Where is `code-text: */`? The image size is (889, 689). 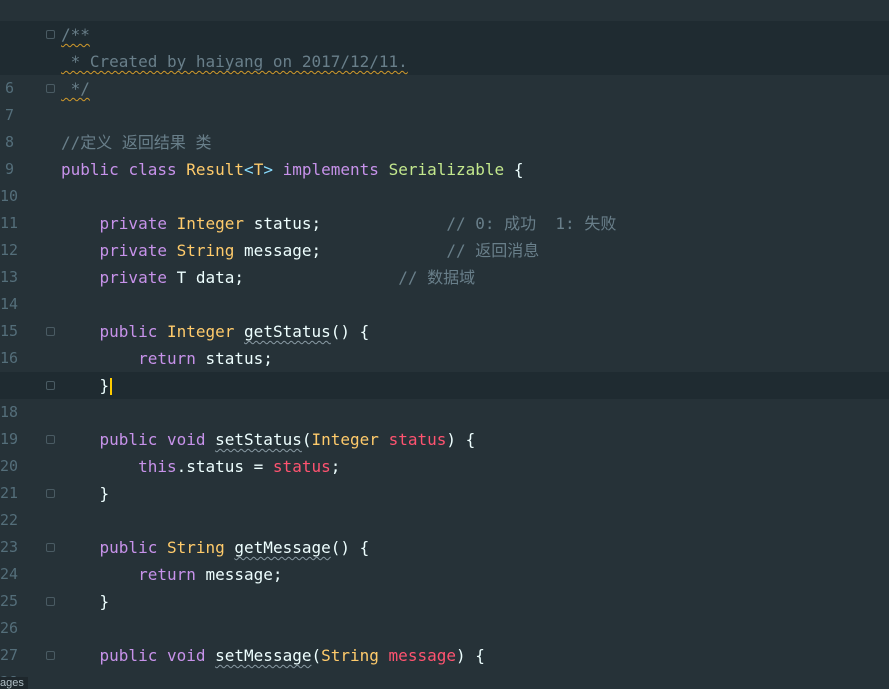
code-text: */ is located at coordinates (75, 88).